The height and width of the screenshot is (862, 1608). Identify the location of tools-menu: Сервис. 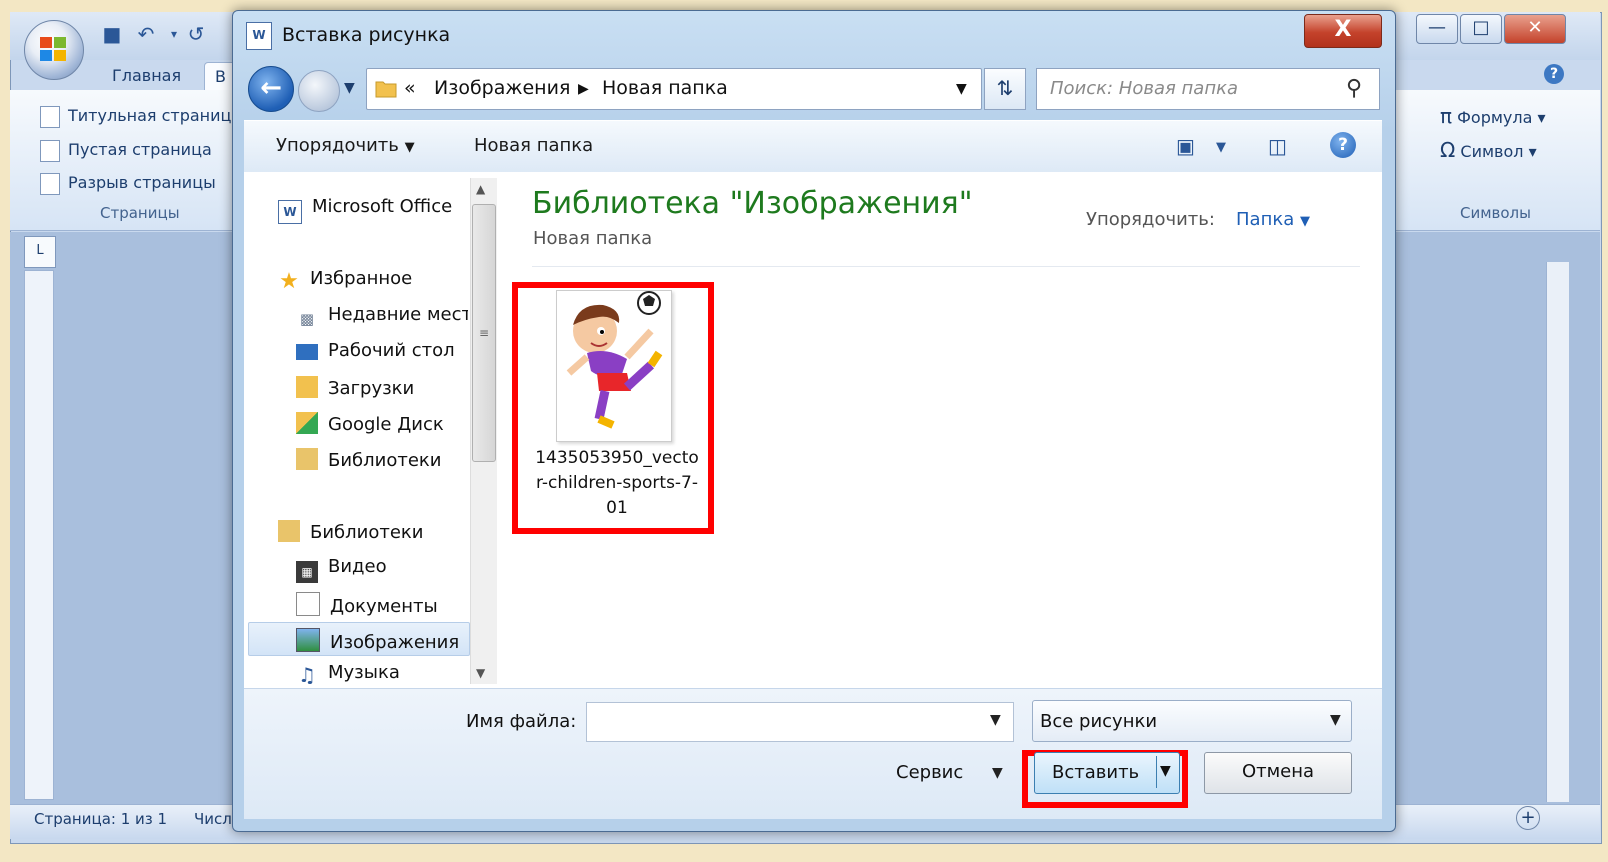
(929, 772).